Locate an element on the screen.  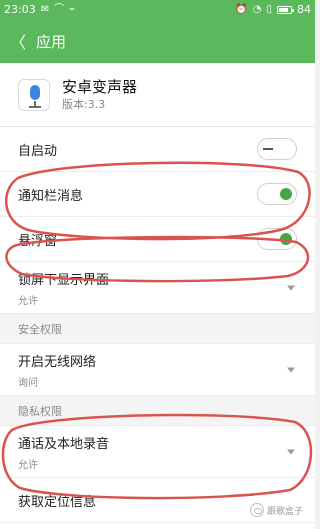
battery-icon is located at coordinates (285, 9).